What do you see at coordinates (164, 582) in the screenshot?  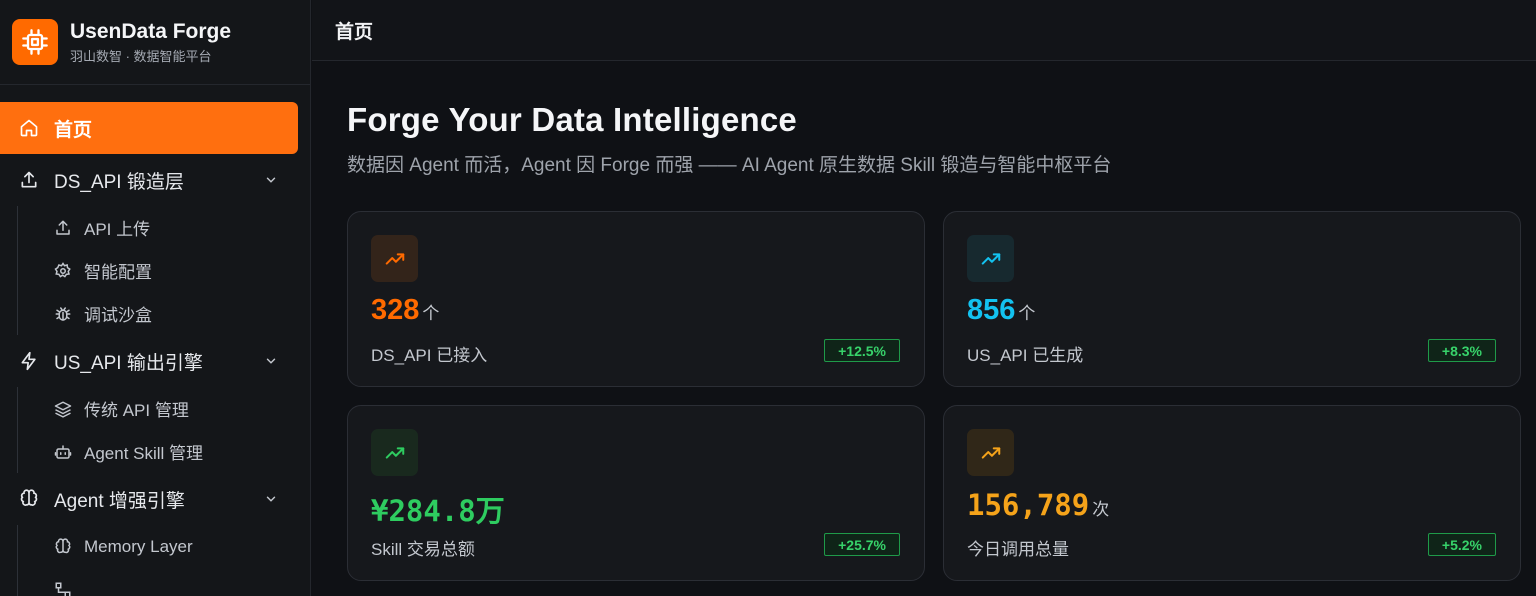 I see `sidebar-item-cut-off` at bounding box center [164, 582].